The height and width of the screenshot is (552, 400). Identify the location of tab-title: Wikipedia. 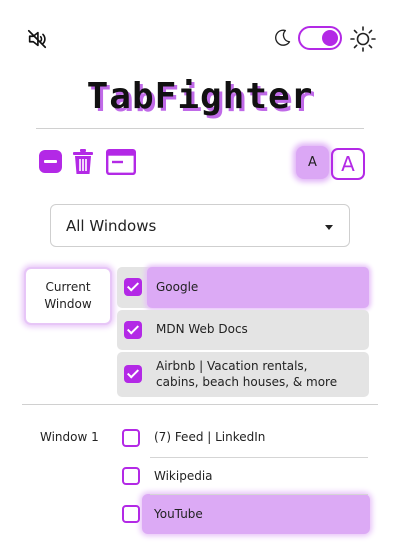
(183, 476).